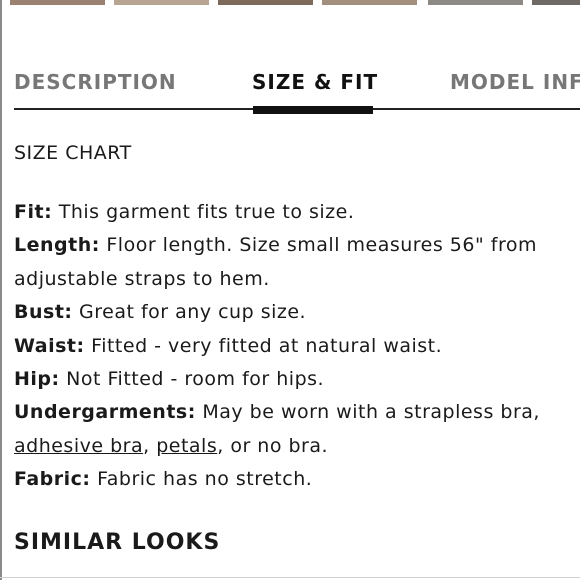 Image resolution: width=580 pixels, height=580 pixels. I want to click on similar-looks-heading: SIMILAR LOOKS, so click(117, 542).